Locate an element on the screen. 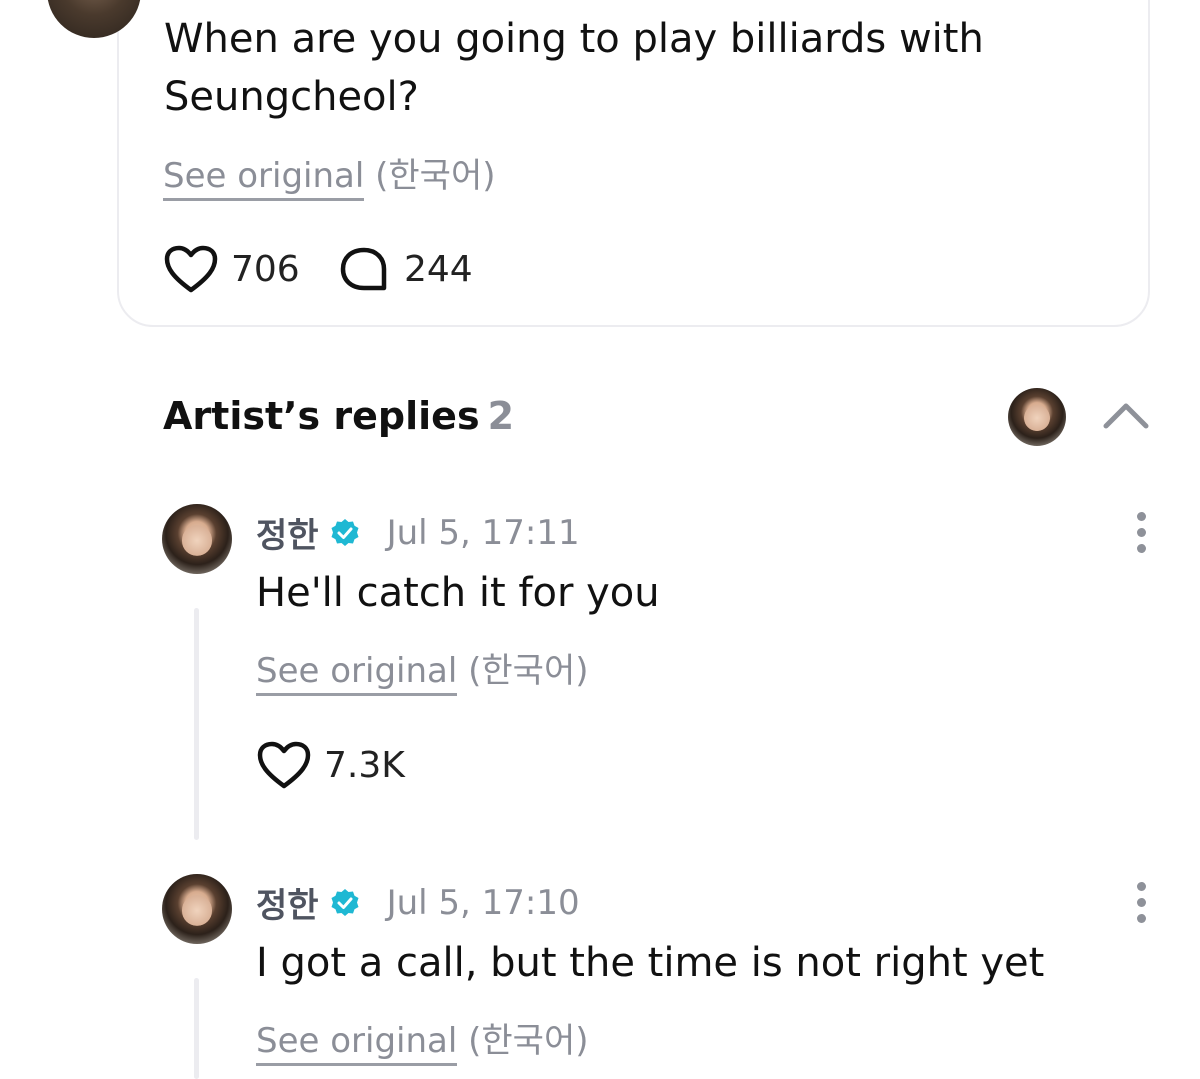  reply-text: He'll catch it for you is located at coordinates (458, 593).